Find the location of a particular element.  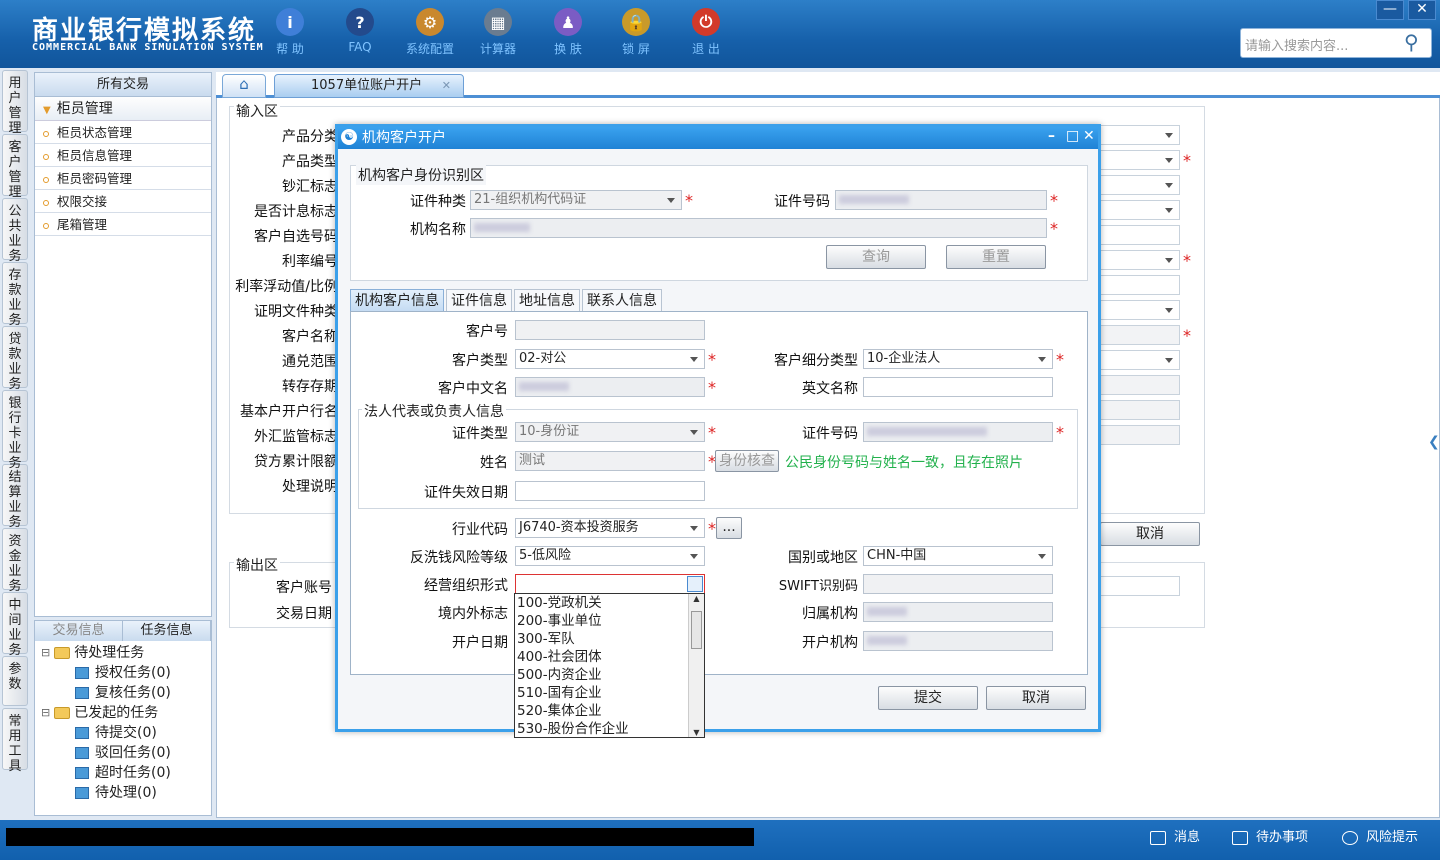

dialog-tab-3: 联系人信息 is located at coordinates (622, 300).